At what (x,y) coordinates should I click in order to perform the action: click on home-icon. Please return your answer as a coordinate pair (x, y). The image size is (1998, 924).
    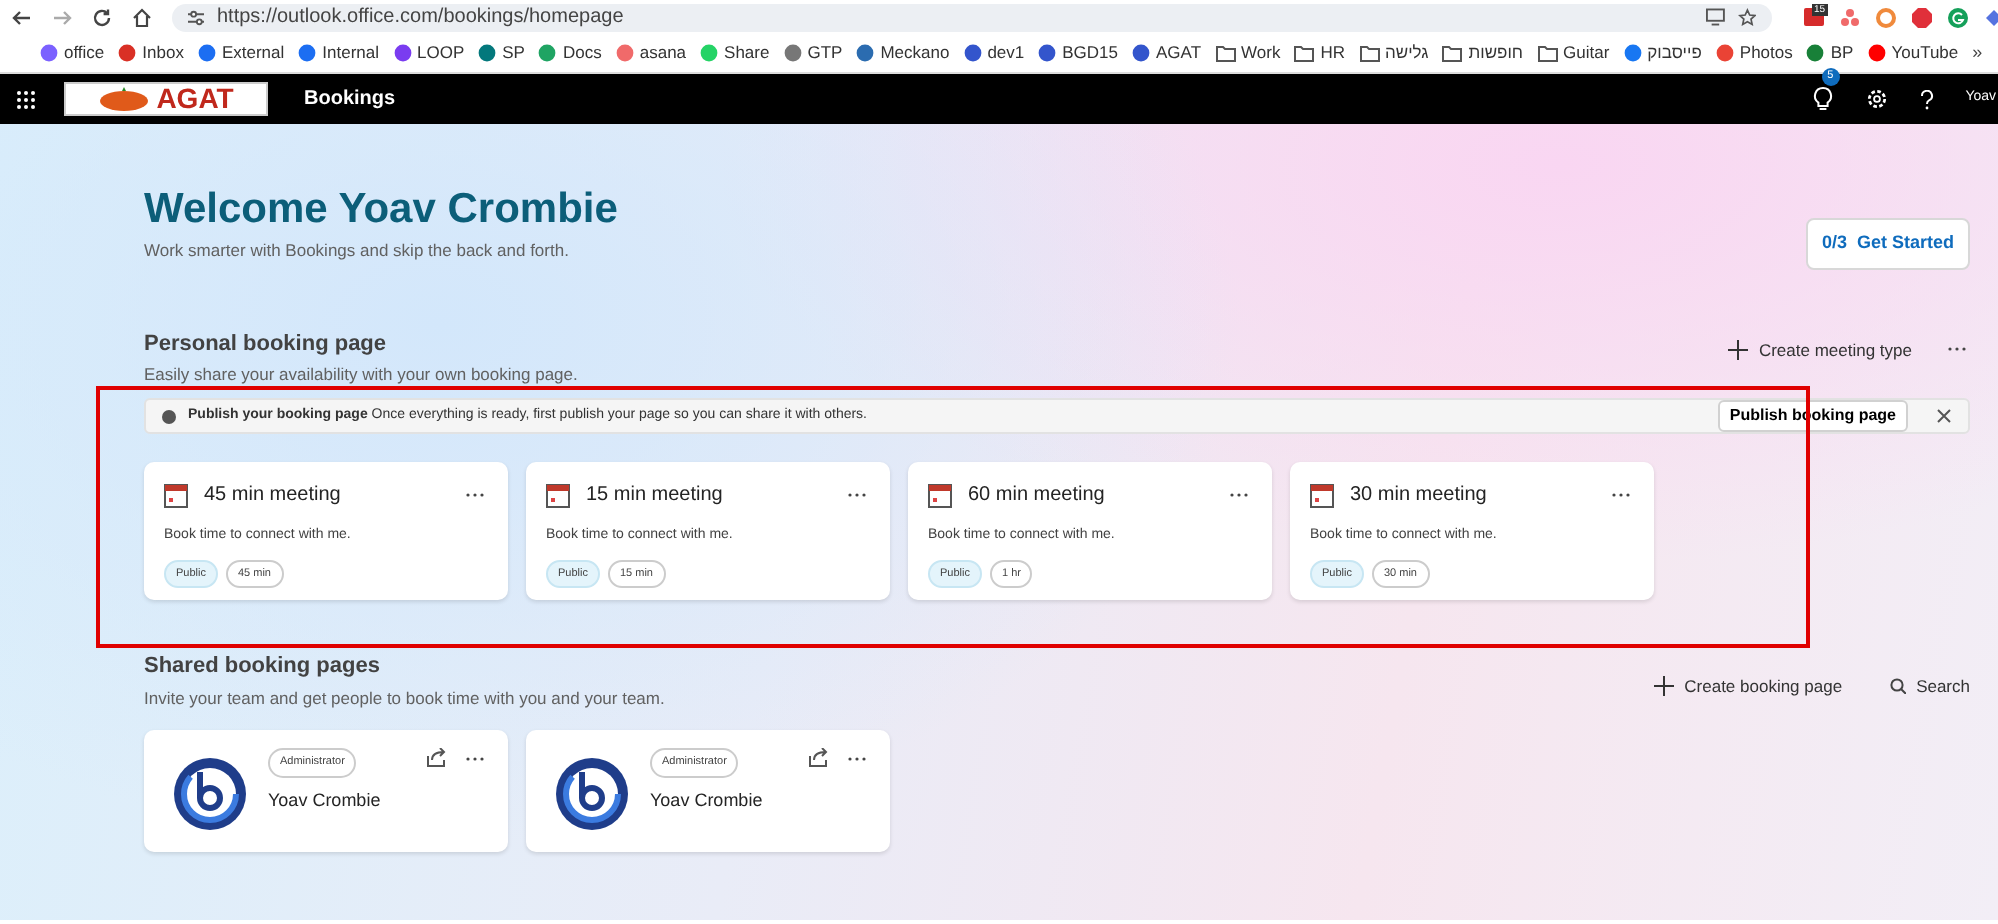
    Looking at the image, I should click on (142, 17).